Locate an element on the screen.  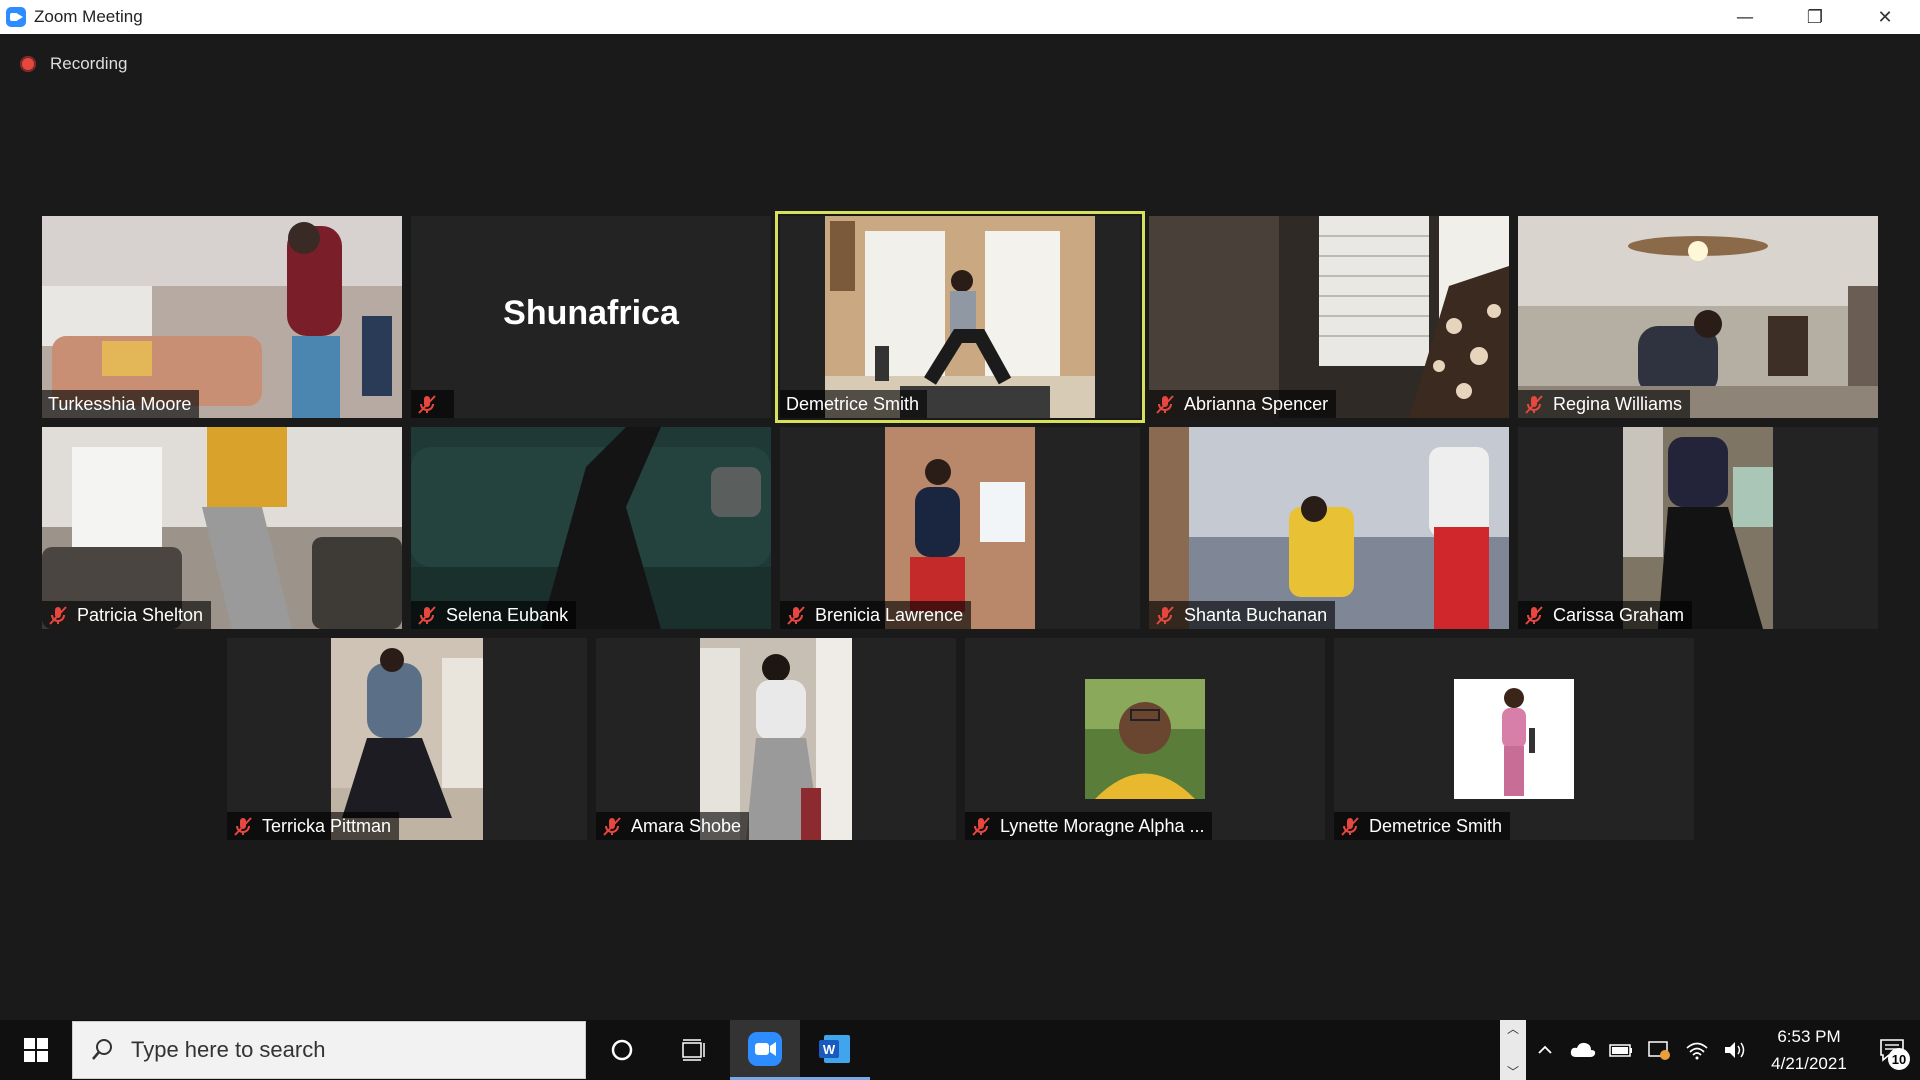
participant-name-bar: Abrianna Spencer is located at coordinates (1243, 404).